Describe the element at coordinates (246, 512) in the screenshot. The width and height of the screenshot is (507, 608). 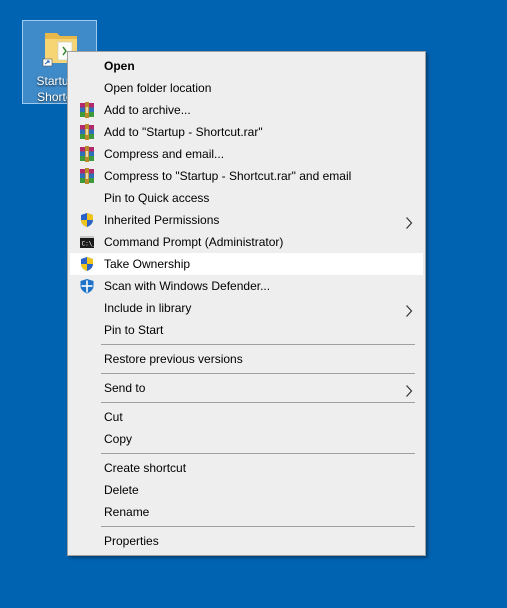
I see `menu-item-rename: Rename` at that location.